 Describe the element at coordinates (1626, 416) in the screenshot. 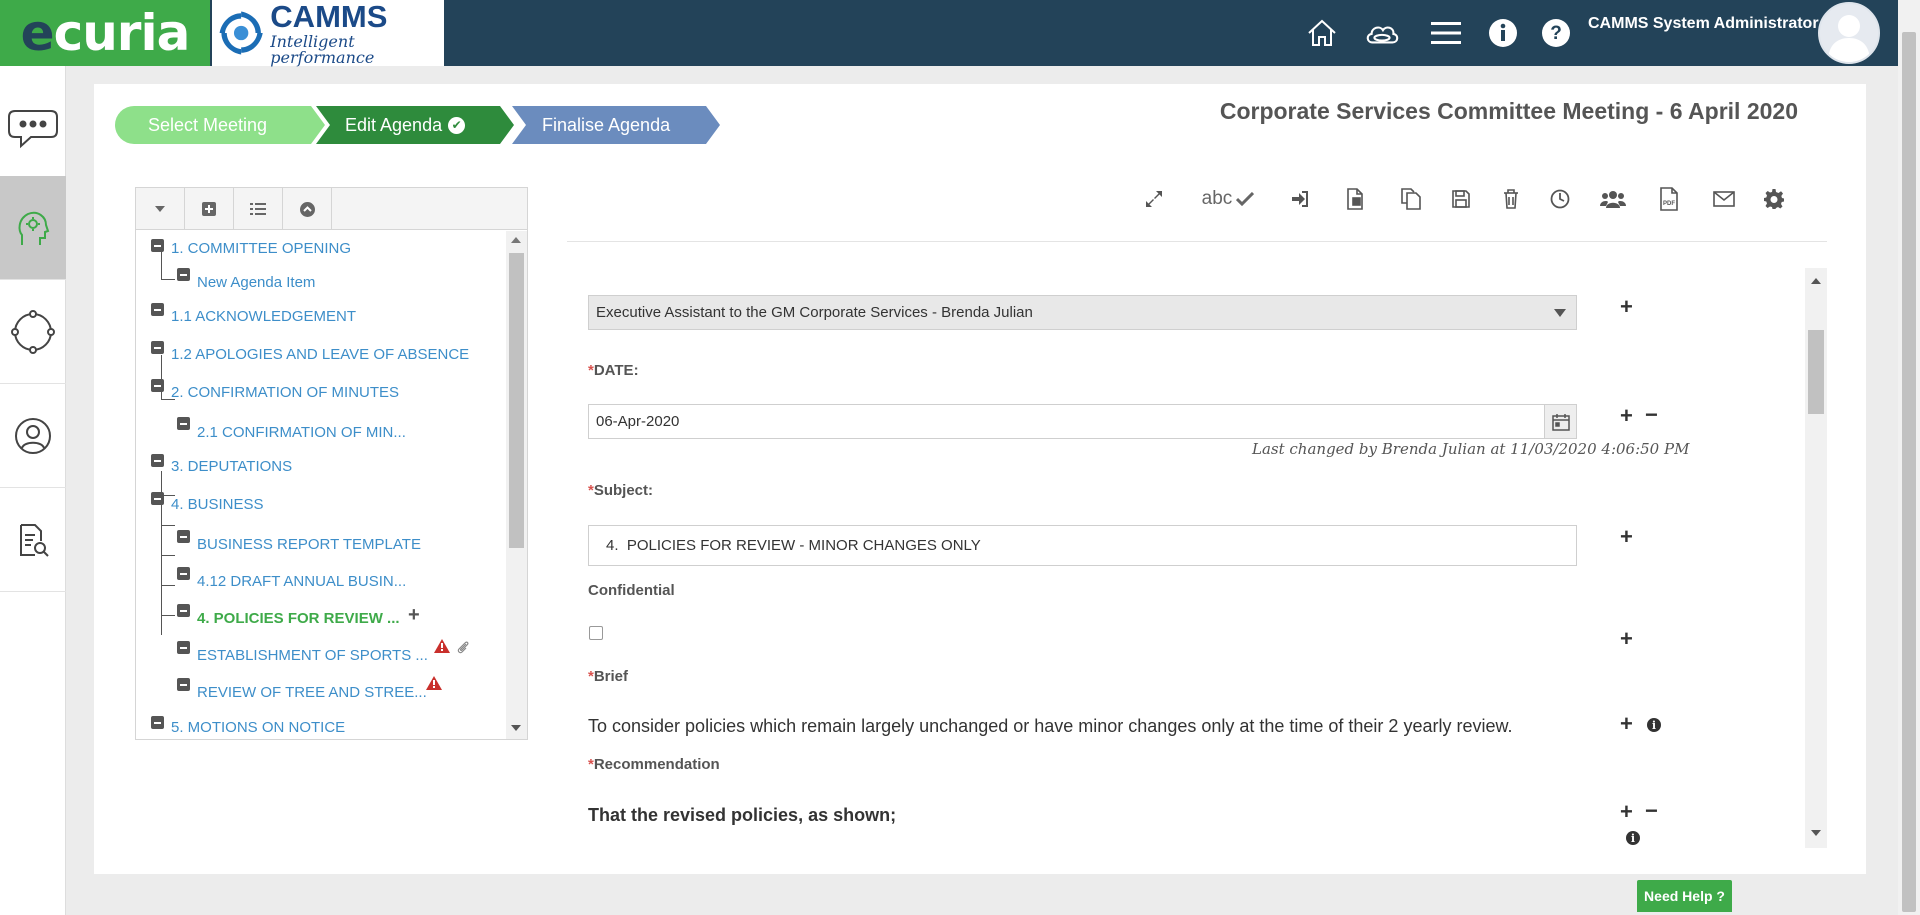

I see `add-date-button: +` at that location.